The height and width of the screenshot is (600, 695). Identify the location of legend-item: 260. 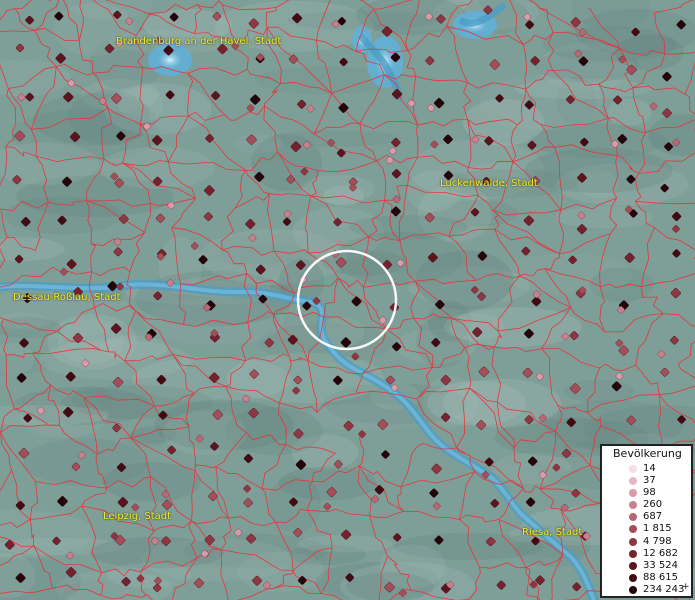
(646, 505).